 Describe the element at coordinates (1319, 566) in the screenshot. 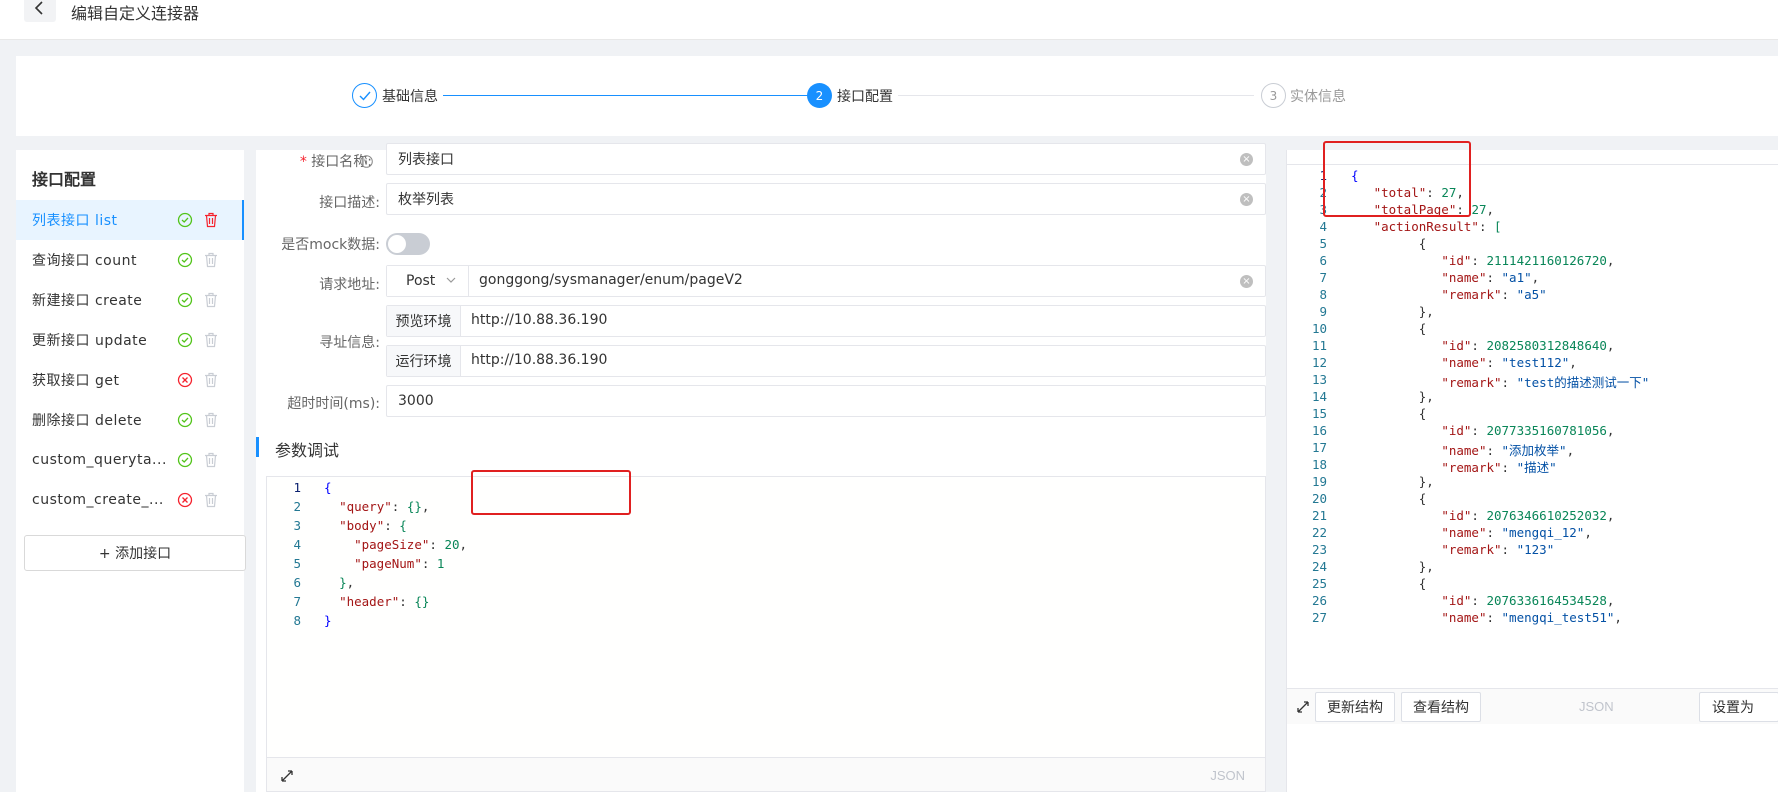

I see `line-number: 24` at that location.